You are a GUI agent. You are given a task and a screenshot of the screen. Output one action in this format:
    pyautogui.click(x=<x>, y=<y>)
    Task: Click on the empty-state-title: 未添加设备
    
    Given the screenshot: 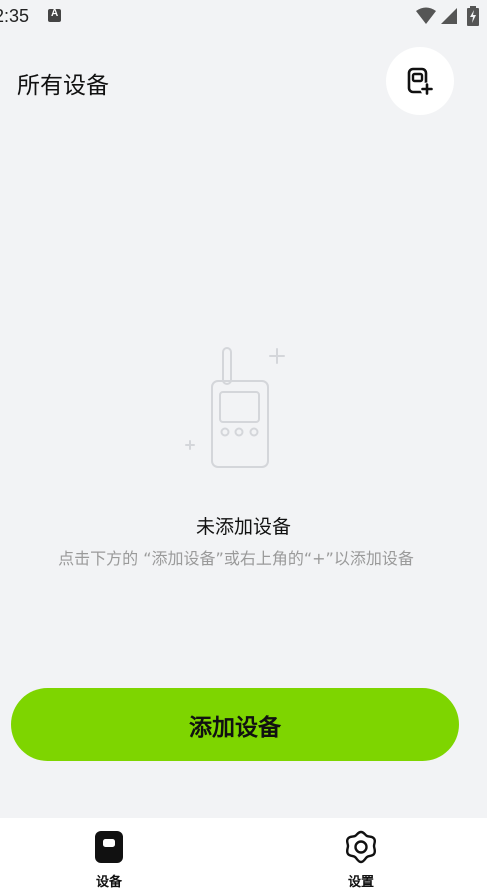 What is the action you would take?
    pyautogui.click(x=243, y=527)
    